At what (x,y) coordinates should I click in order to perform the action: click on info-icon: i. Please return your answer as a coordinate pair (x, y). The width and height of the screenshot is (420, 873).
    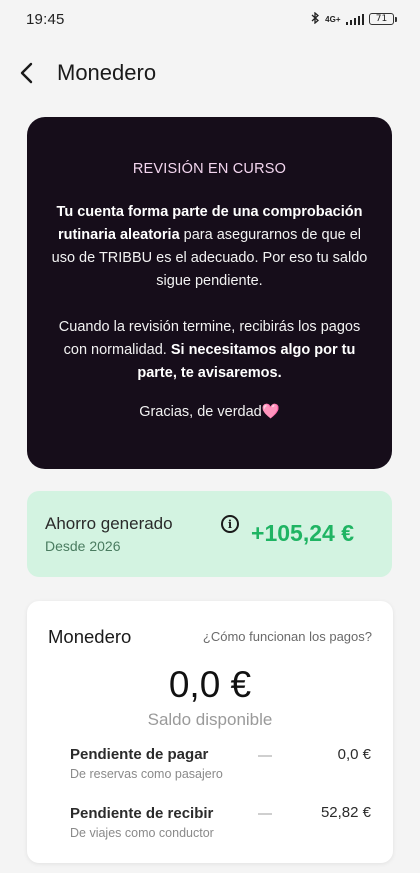
    Looking at the image, I should click on (230, 524).